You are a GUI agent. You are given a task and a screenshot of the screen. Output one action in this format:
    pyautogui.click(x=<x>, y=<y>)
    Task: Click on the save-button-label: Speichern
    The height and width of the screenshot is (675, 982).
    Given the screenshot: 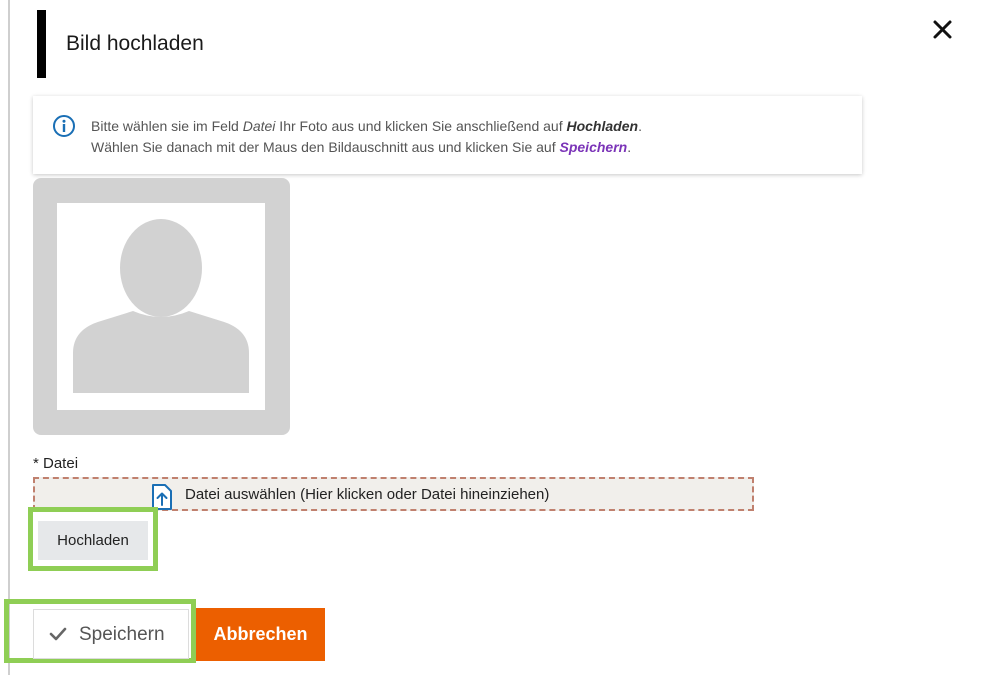 What is the action you would take?
    pyautogui.click(x=122, y=634)
    